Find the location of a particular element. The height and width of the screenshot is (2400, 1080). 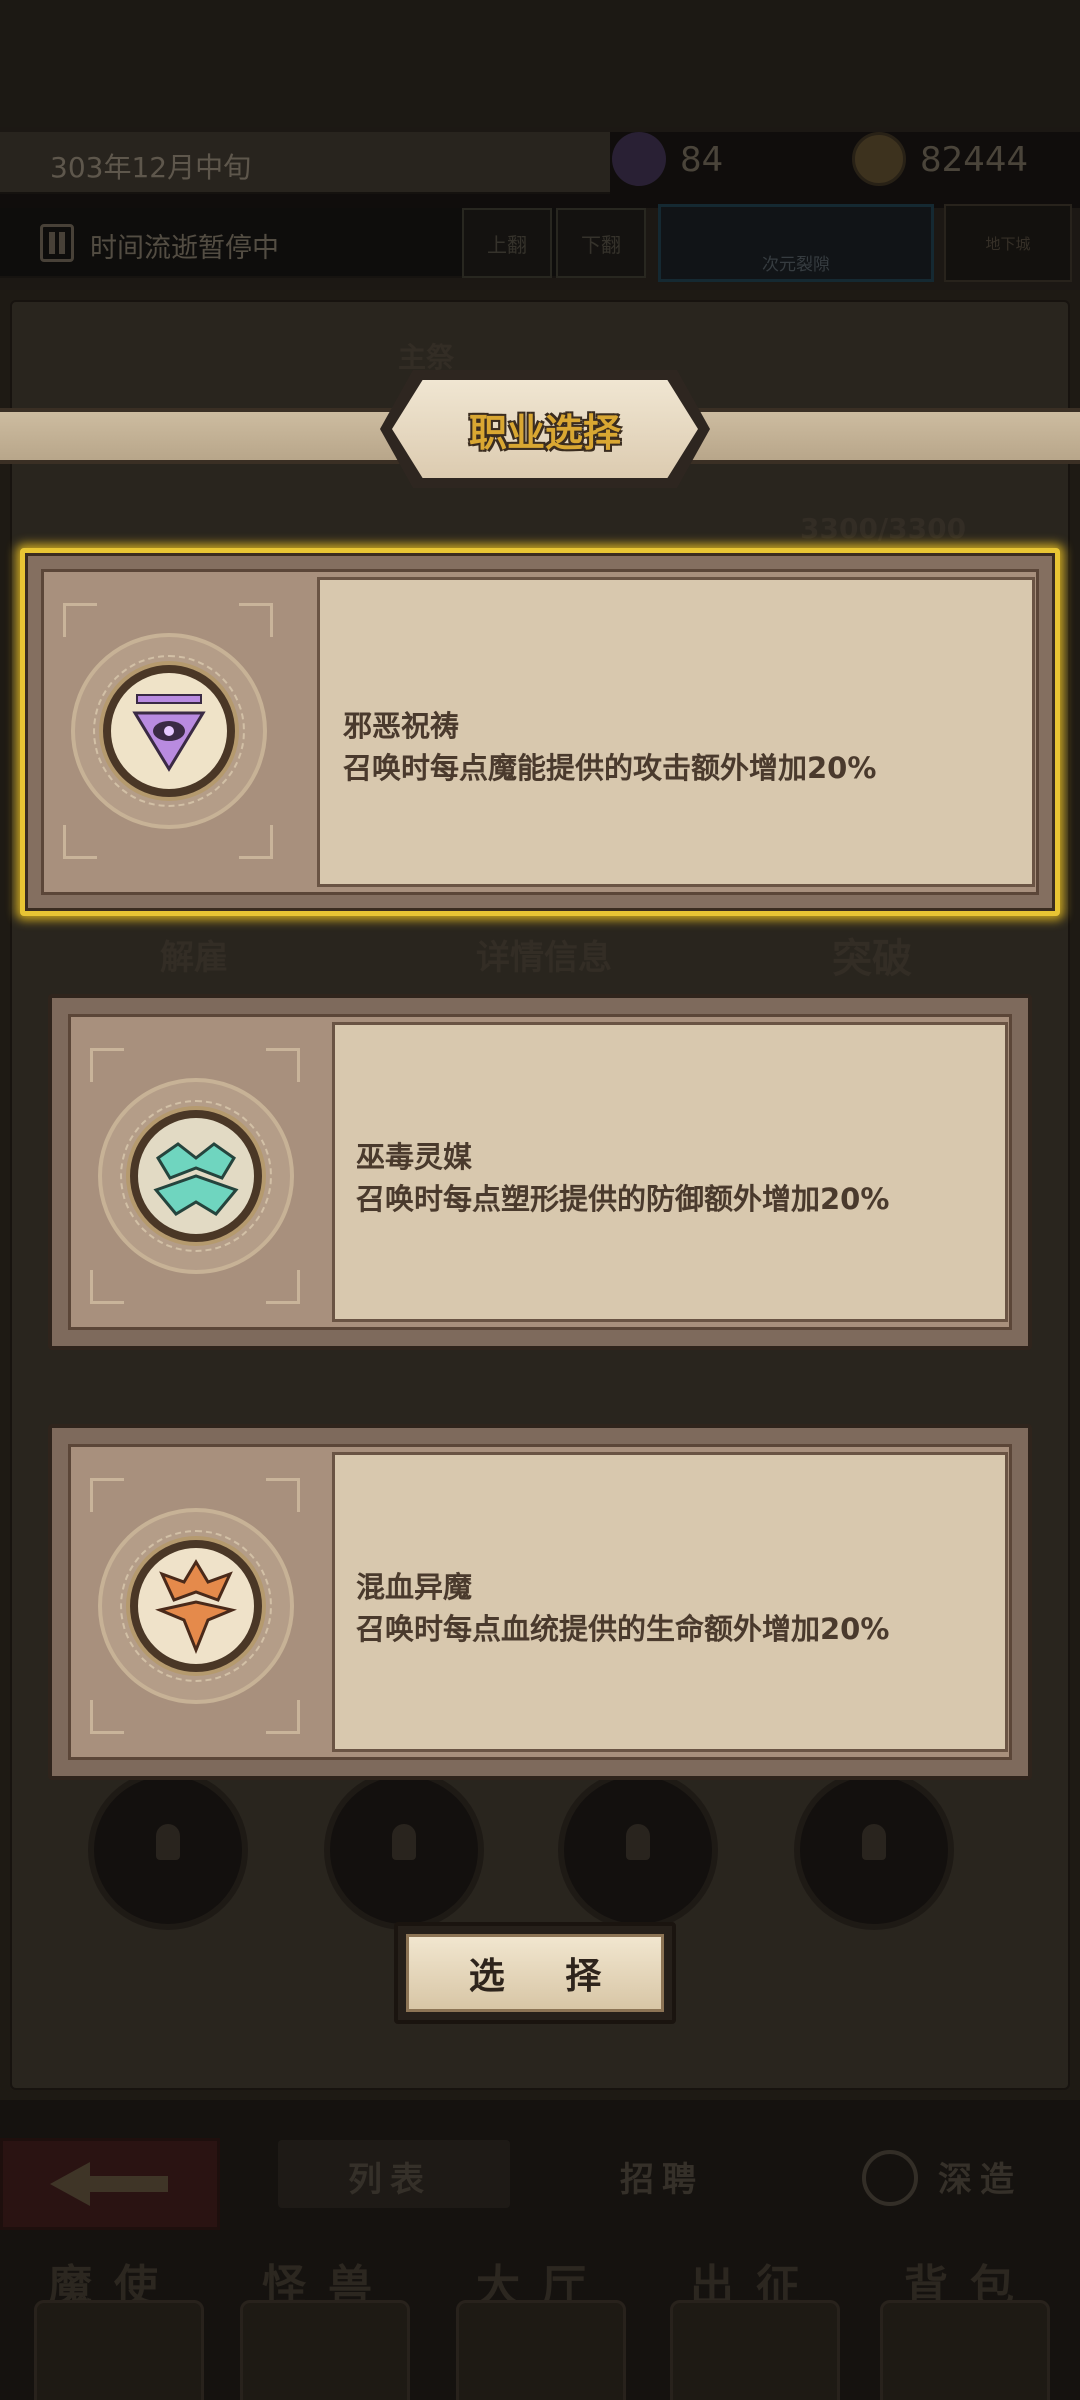

dialog-title: 职业选择 is located at coordinates (544, 432).